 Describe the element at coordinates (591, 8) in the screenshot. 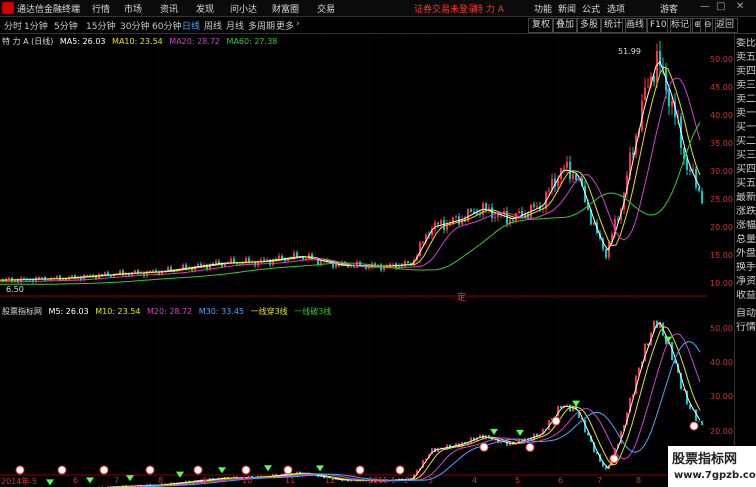

I see `menu-formula: 公式` at that location.